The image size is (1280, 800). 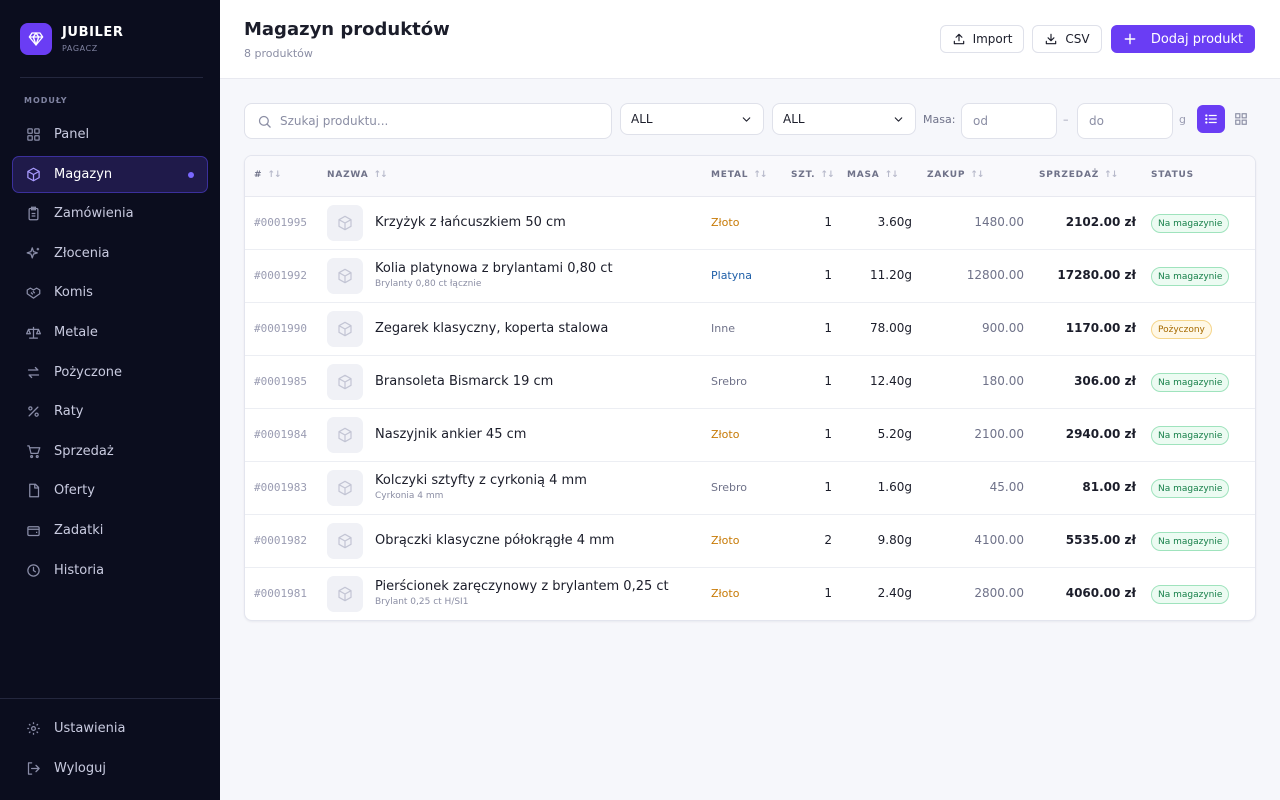 I want to click on product-metal: Złoto, so click(x=725, y=222).